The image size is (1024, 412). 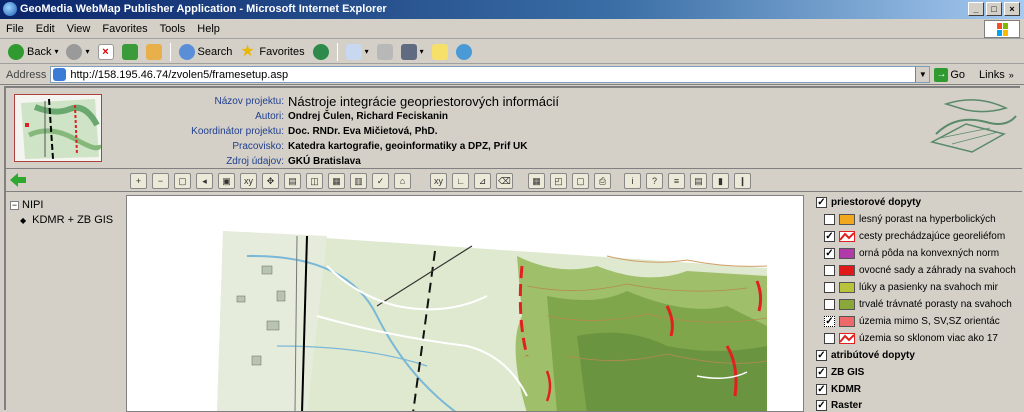 I want to click on menu-help: Help, so click(x=208, y=29).